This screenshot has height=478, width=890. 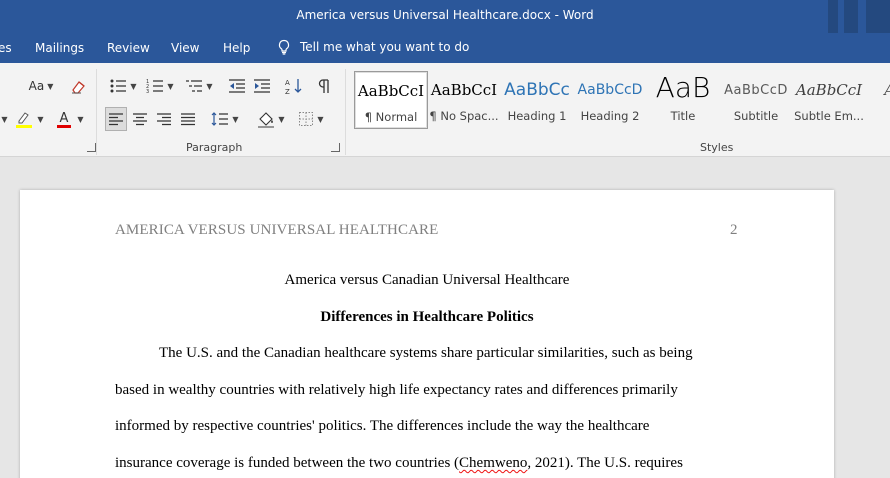 I want to click on highlighter-icon, so click(x=24, y=120).